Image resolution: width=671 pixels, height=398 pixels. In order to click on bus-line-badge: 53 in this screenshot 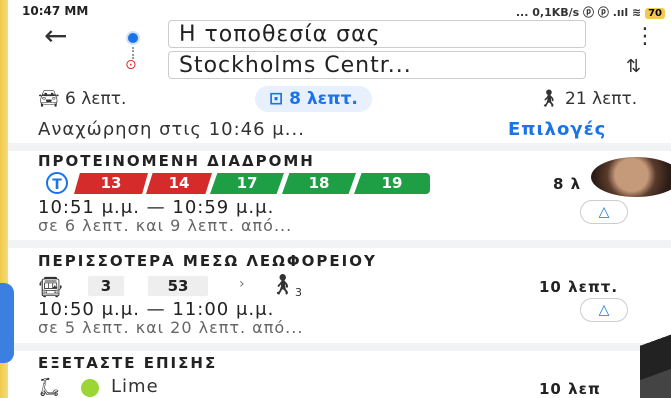, I will do `click(178, 286)`.